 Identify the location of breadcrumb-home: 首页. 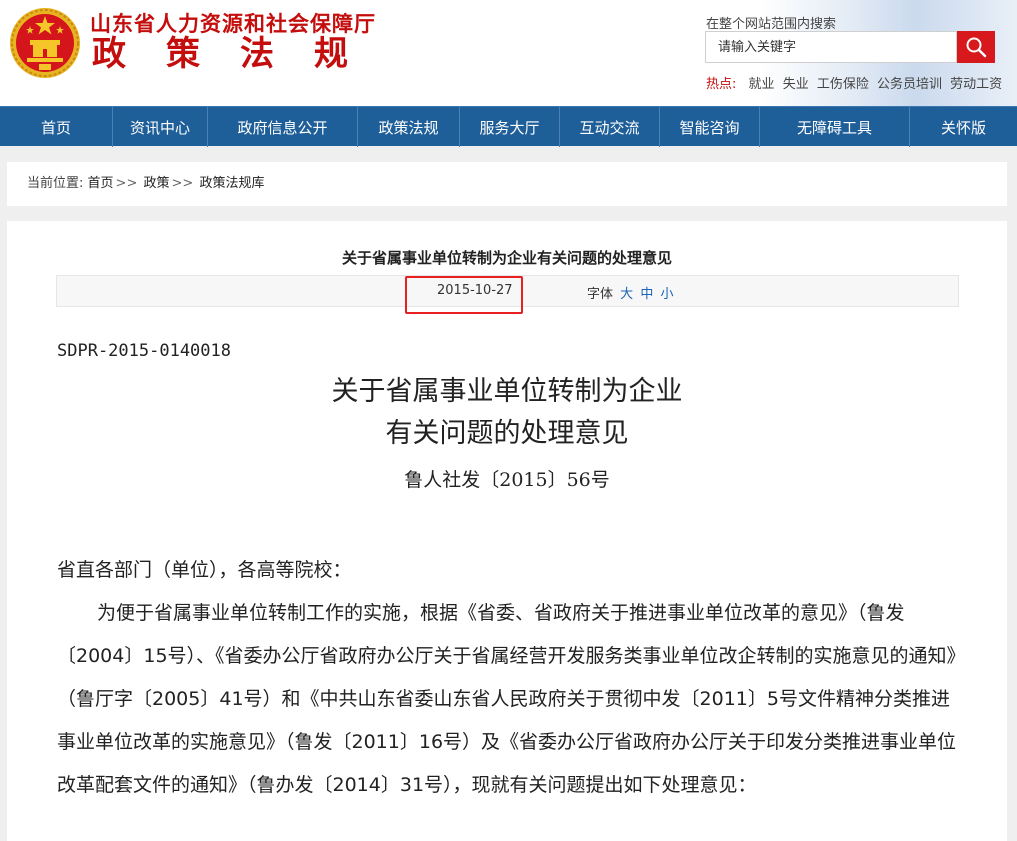
(101, 183).